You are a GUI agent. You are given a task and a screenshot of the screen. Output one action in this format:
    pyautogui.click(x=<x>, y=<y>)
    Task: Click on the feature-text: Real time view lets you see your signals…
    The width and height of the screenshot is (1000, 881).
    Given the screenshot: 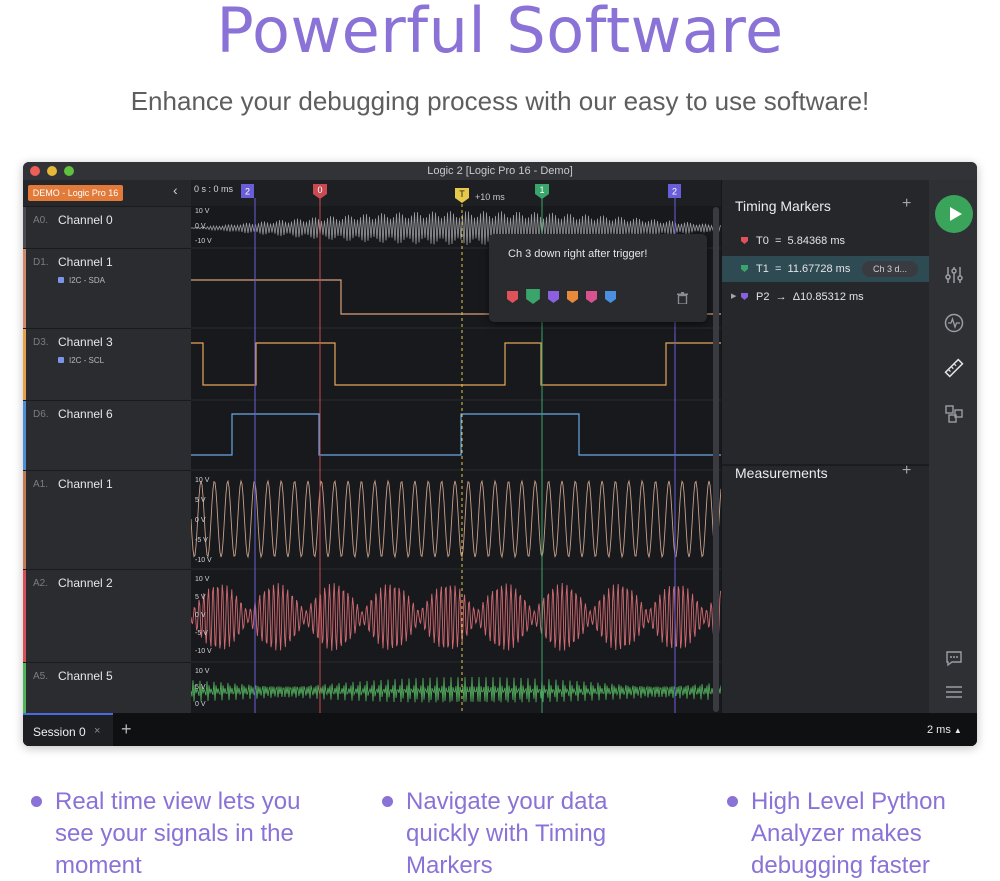 What is the action you would take?
    pyautogui.click(x=178, y=833)
    